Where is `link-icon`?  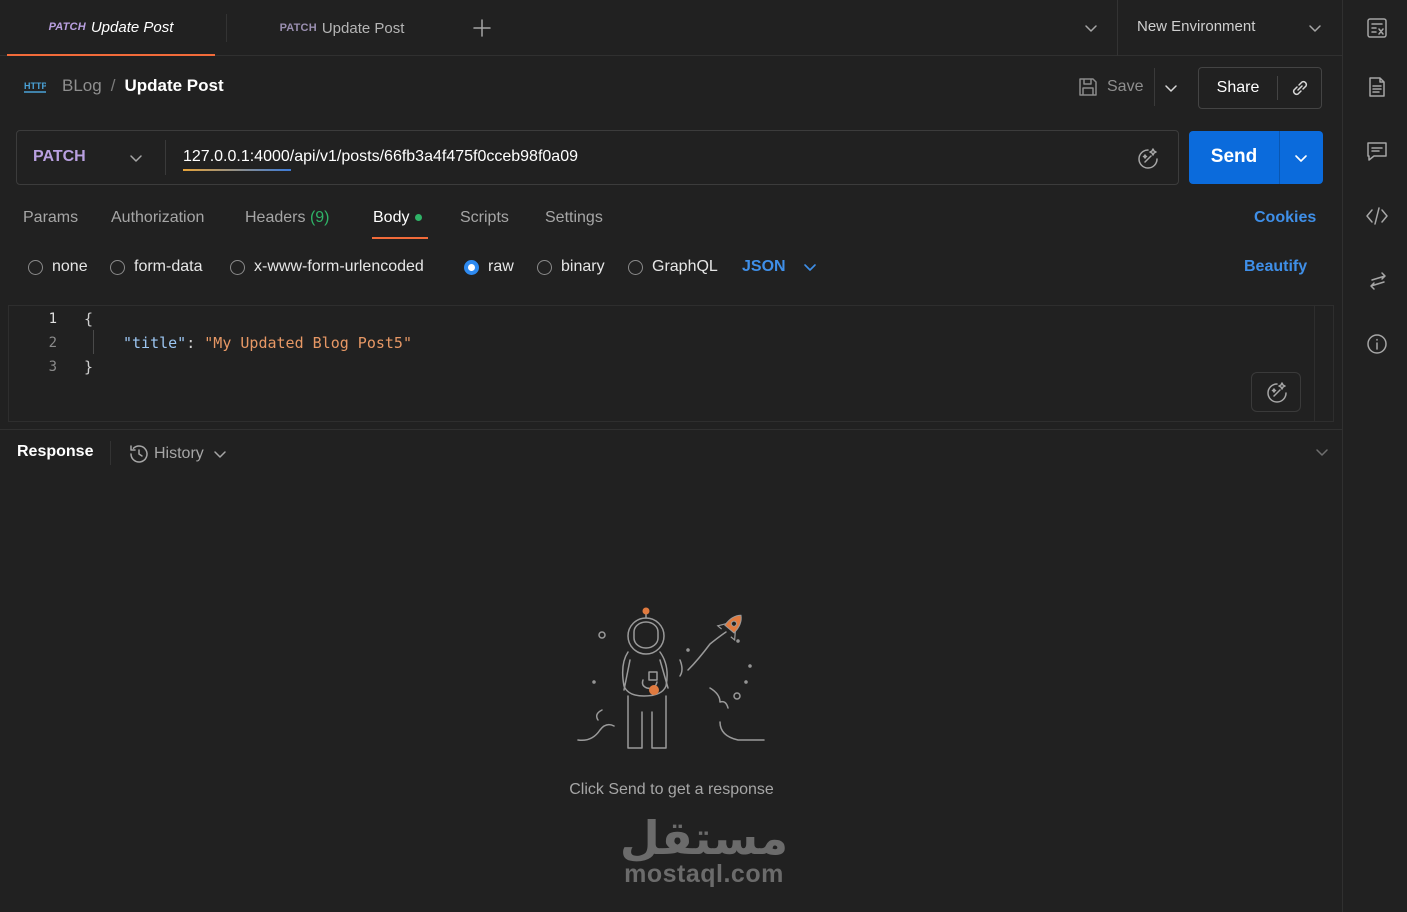 link-icon is located at coordinates (1300, 88).